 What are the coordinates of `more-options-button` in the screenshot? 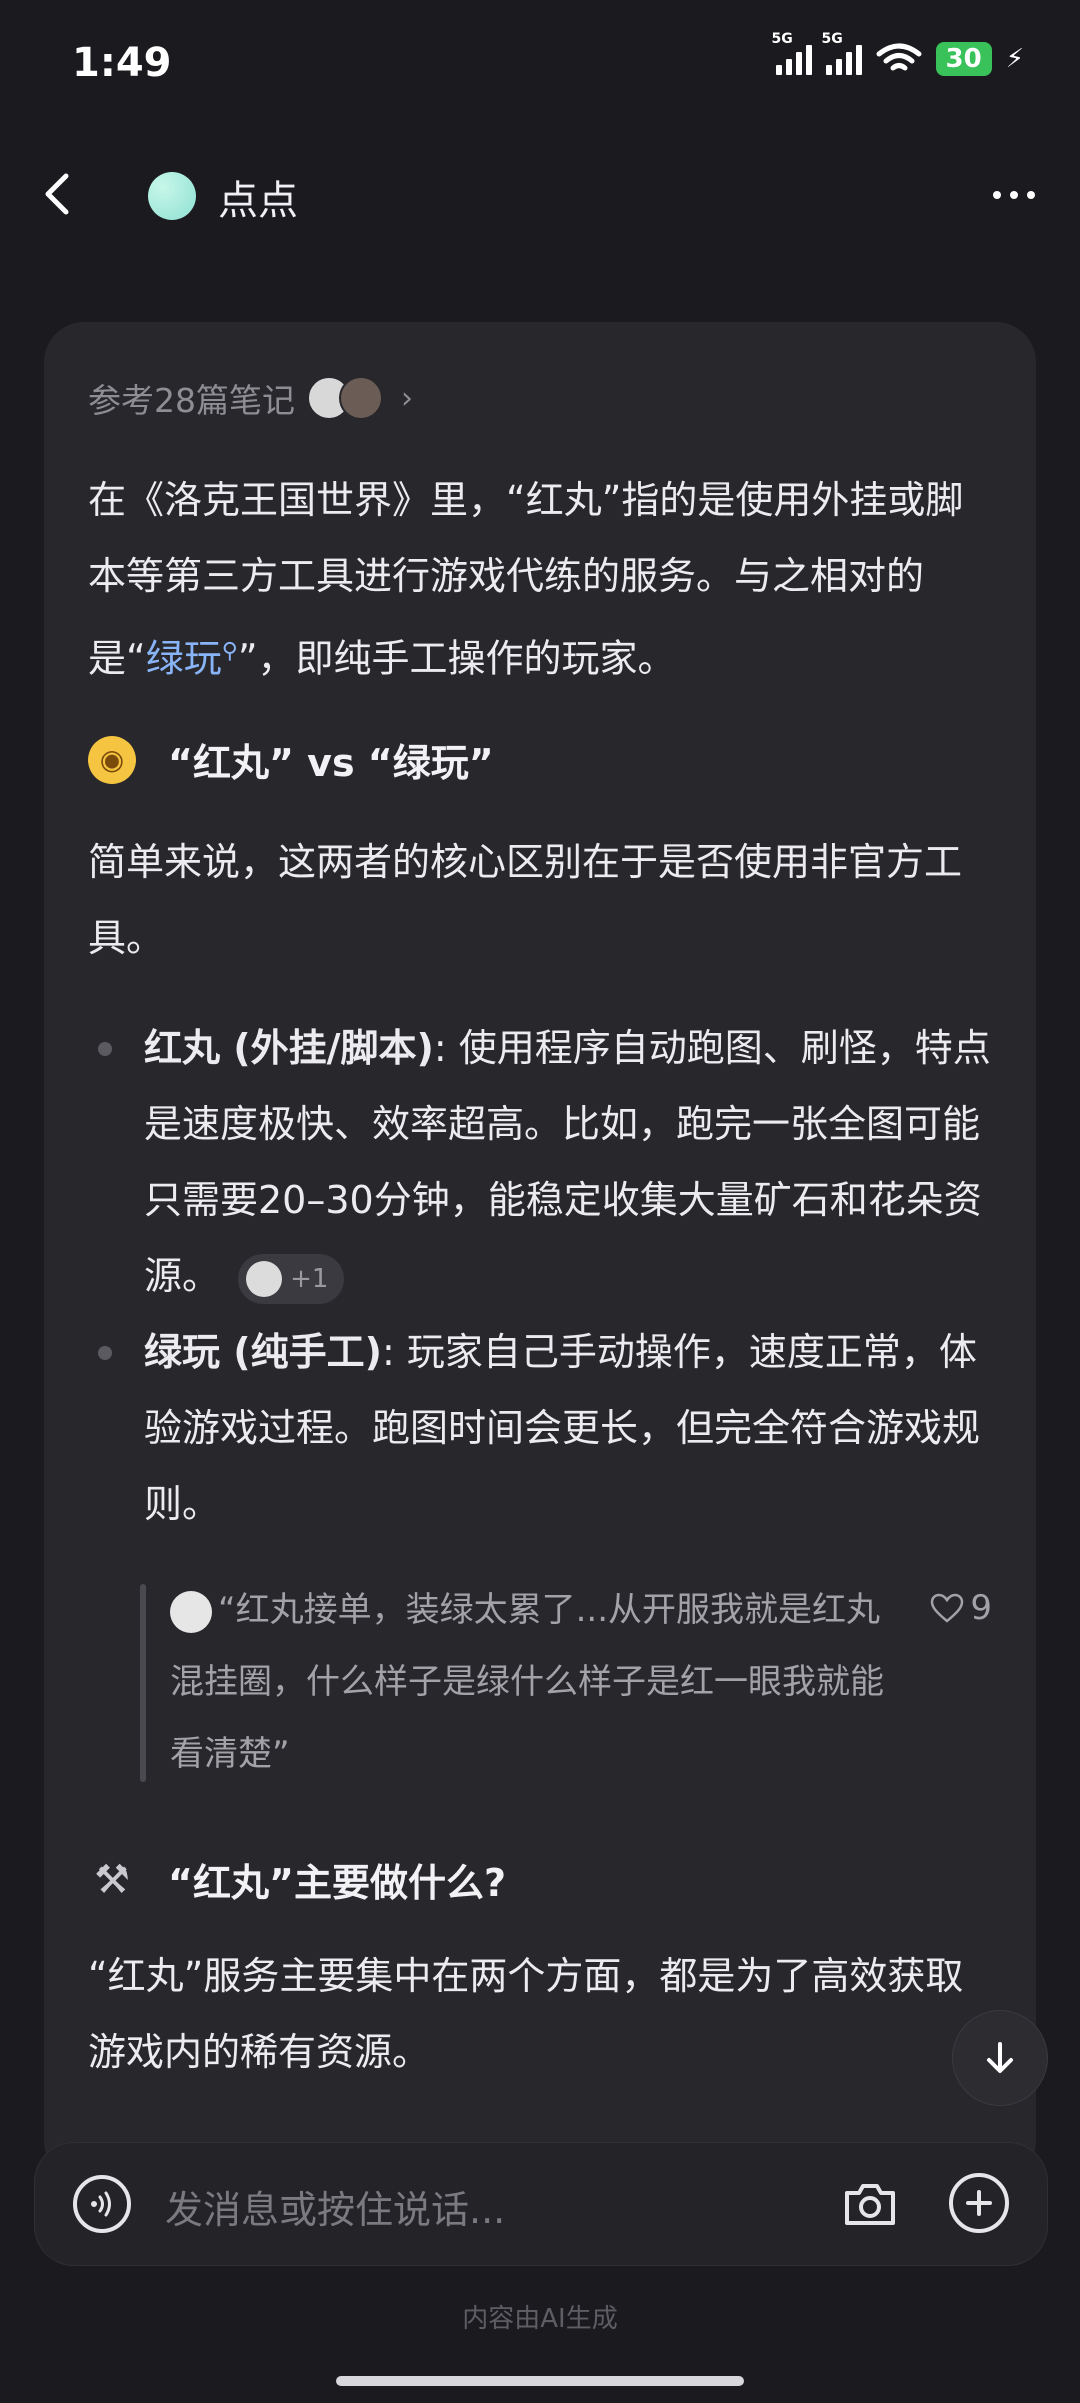 It's located at (1014, 195).